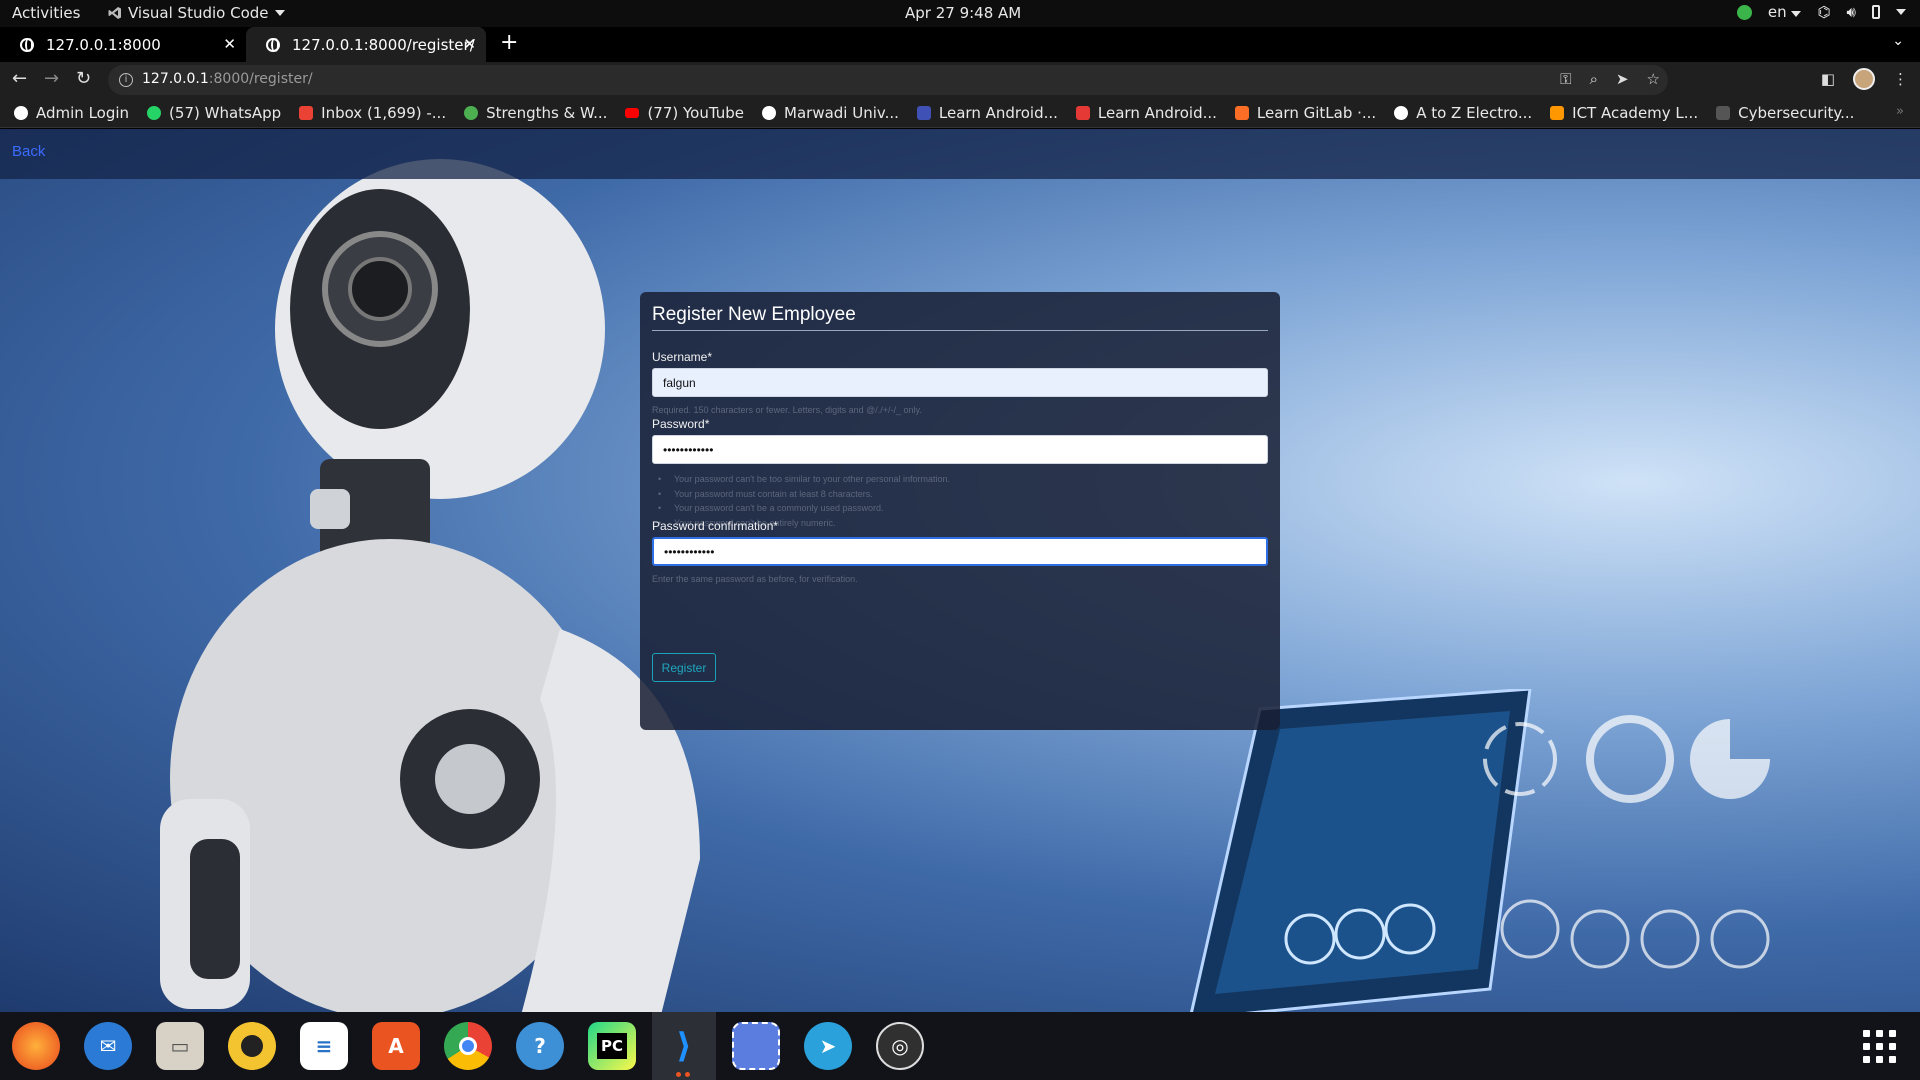 This screenshot has width=1920, height=1080. Describe the element at coordinates (1898, 41) in the screenshot. I see `tab-search-chevron-icon: ⌄` at that location.